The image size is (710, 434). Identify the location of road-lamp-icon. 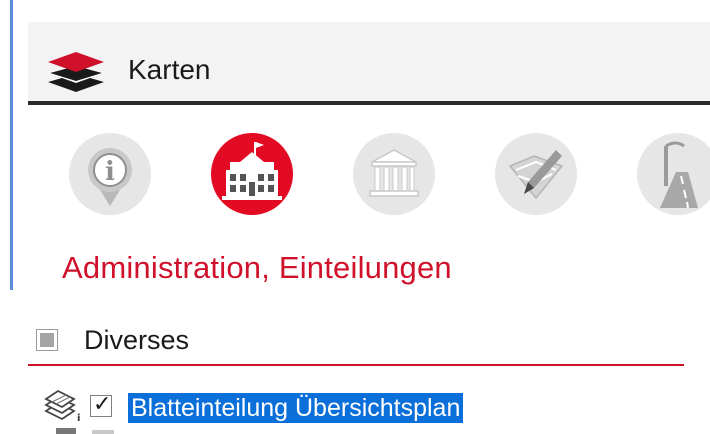
(673, 174).